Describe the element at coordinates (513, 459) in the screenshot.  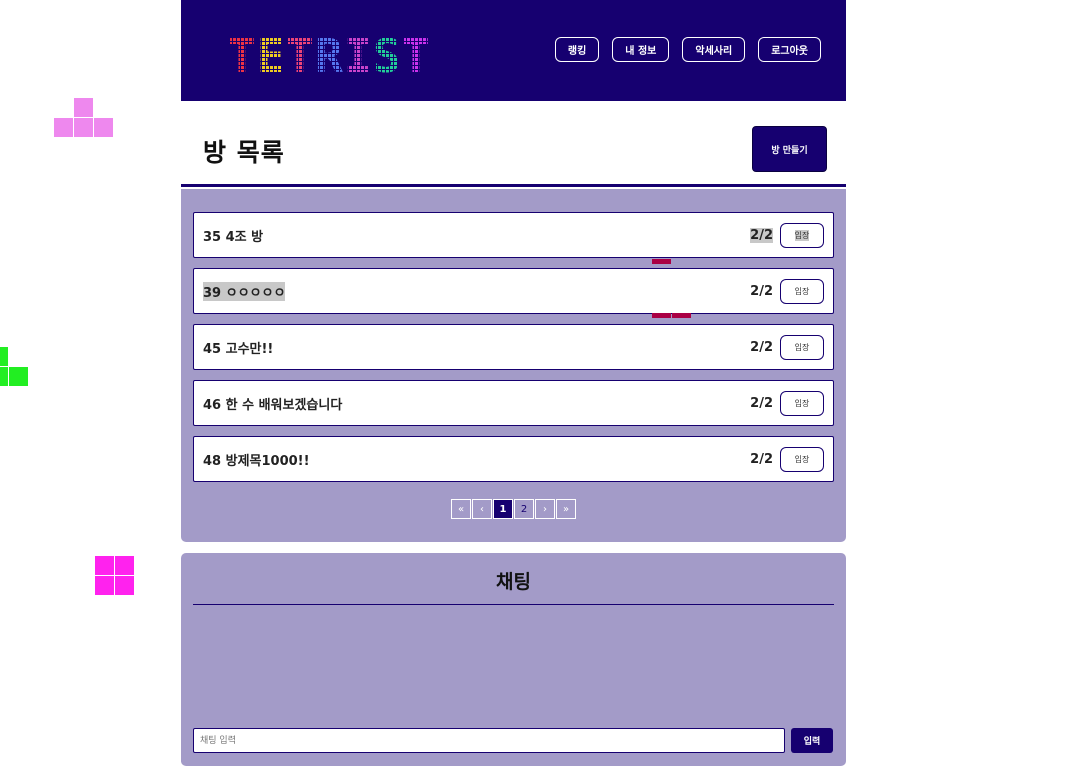
I see `room-row: 48 방제목1000!! 2/2 입장` at that location.